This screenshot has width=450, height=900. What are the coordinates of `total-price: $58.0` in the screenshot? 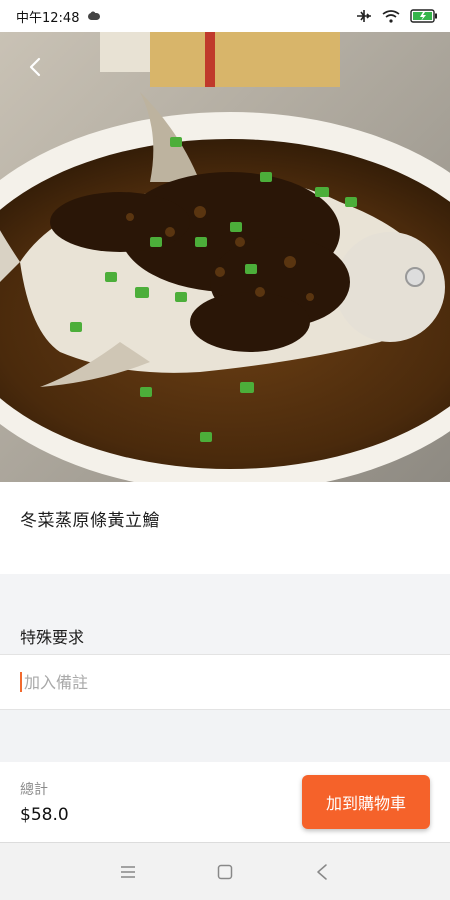 It's located at (44, 815).